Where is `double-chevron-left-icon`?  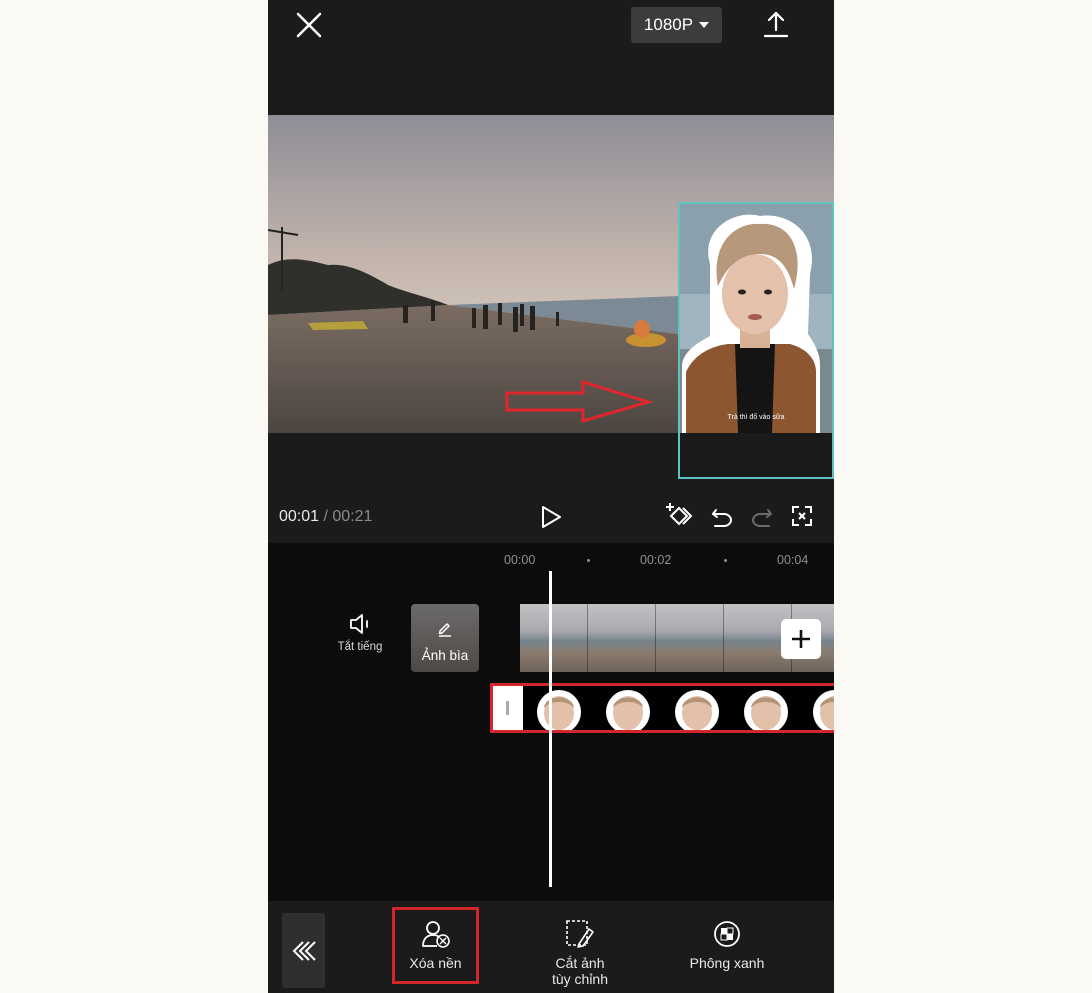
double-chevron-left-icon is located at coordinates (304, 950).